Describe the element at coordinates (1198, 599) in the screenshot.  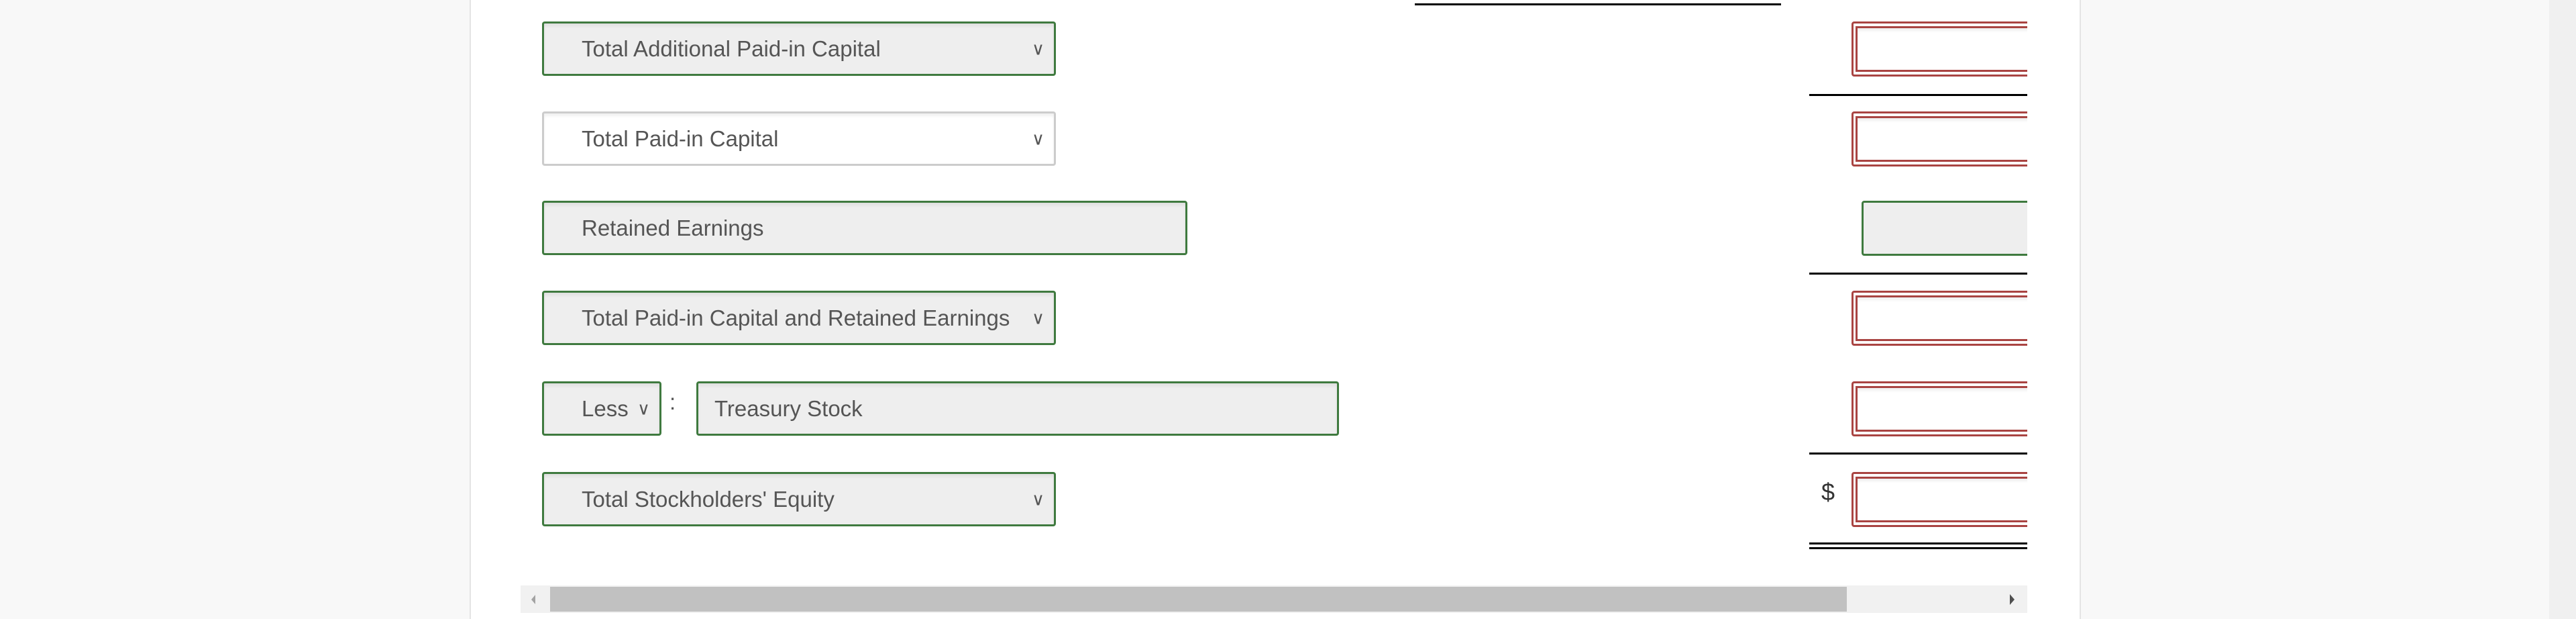
I see `scrollbar-thumb` at that location.